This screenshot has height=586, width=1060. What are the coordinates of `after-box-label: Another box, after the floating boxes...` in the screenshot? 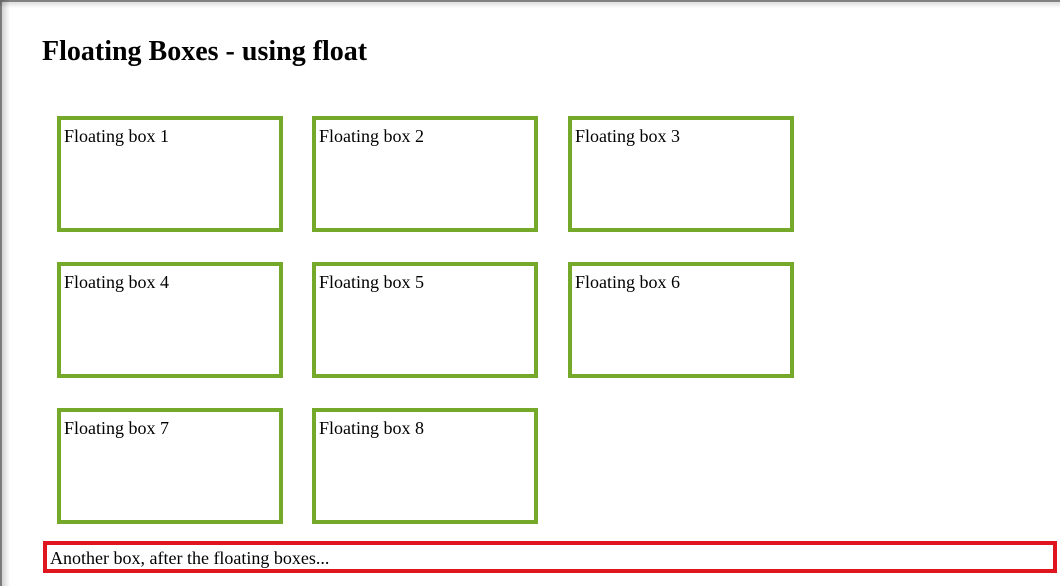 It's located at (190, 558).